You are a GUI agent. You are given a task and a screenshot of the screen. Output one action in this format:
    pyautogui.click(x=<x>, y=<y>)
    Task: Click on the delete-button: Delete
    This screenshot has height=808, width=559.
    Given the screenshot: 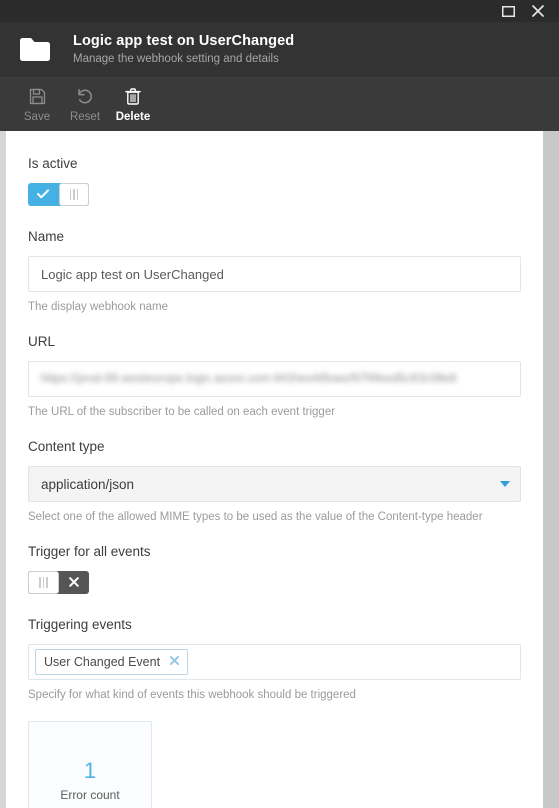 What is the action you would take?
    pyautogui.click(x=133, y=104)
    